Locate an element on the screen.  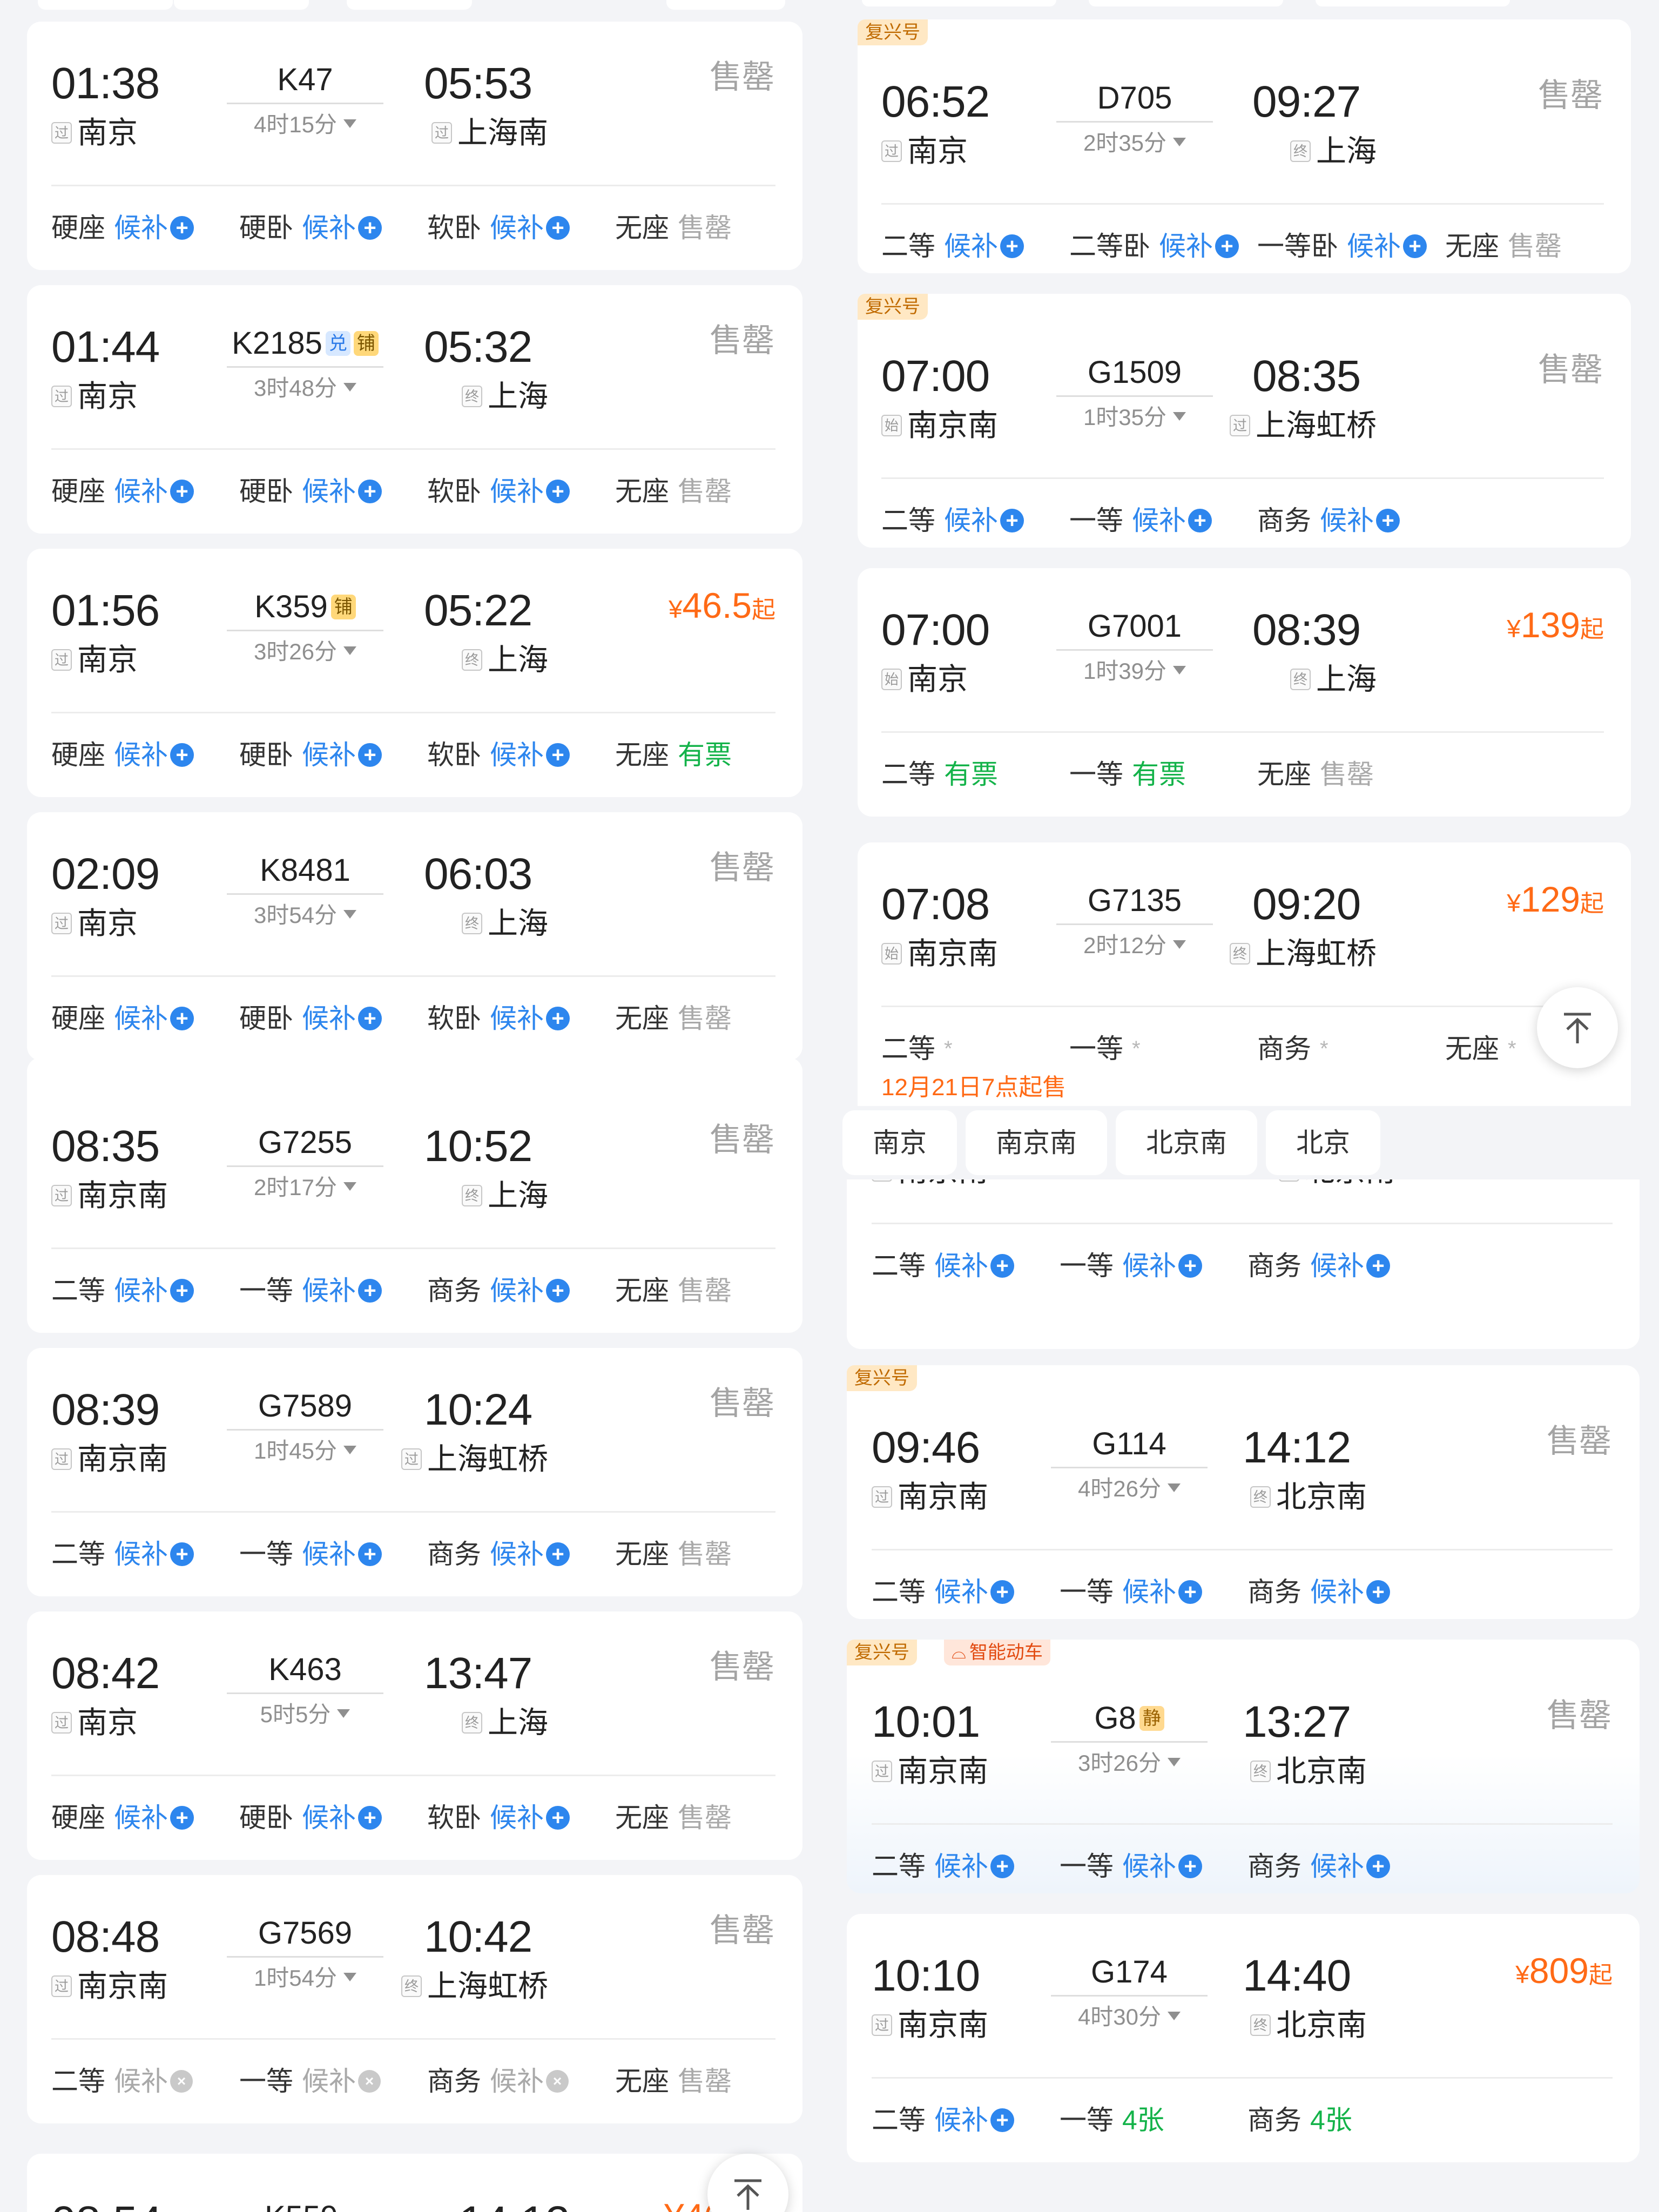
seat-option: 一等 4张 is located at coordinates (1153, 2120).